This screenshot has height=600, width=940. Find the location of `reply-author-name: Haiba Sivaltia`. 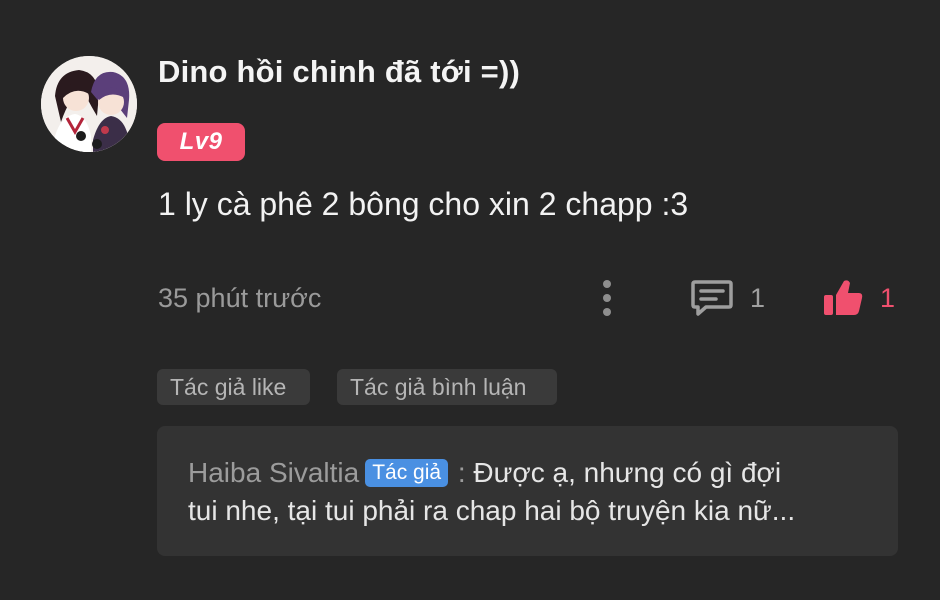

reply-author-name: Haiba Sivaltia is located at coordinates (273, 472).